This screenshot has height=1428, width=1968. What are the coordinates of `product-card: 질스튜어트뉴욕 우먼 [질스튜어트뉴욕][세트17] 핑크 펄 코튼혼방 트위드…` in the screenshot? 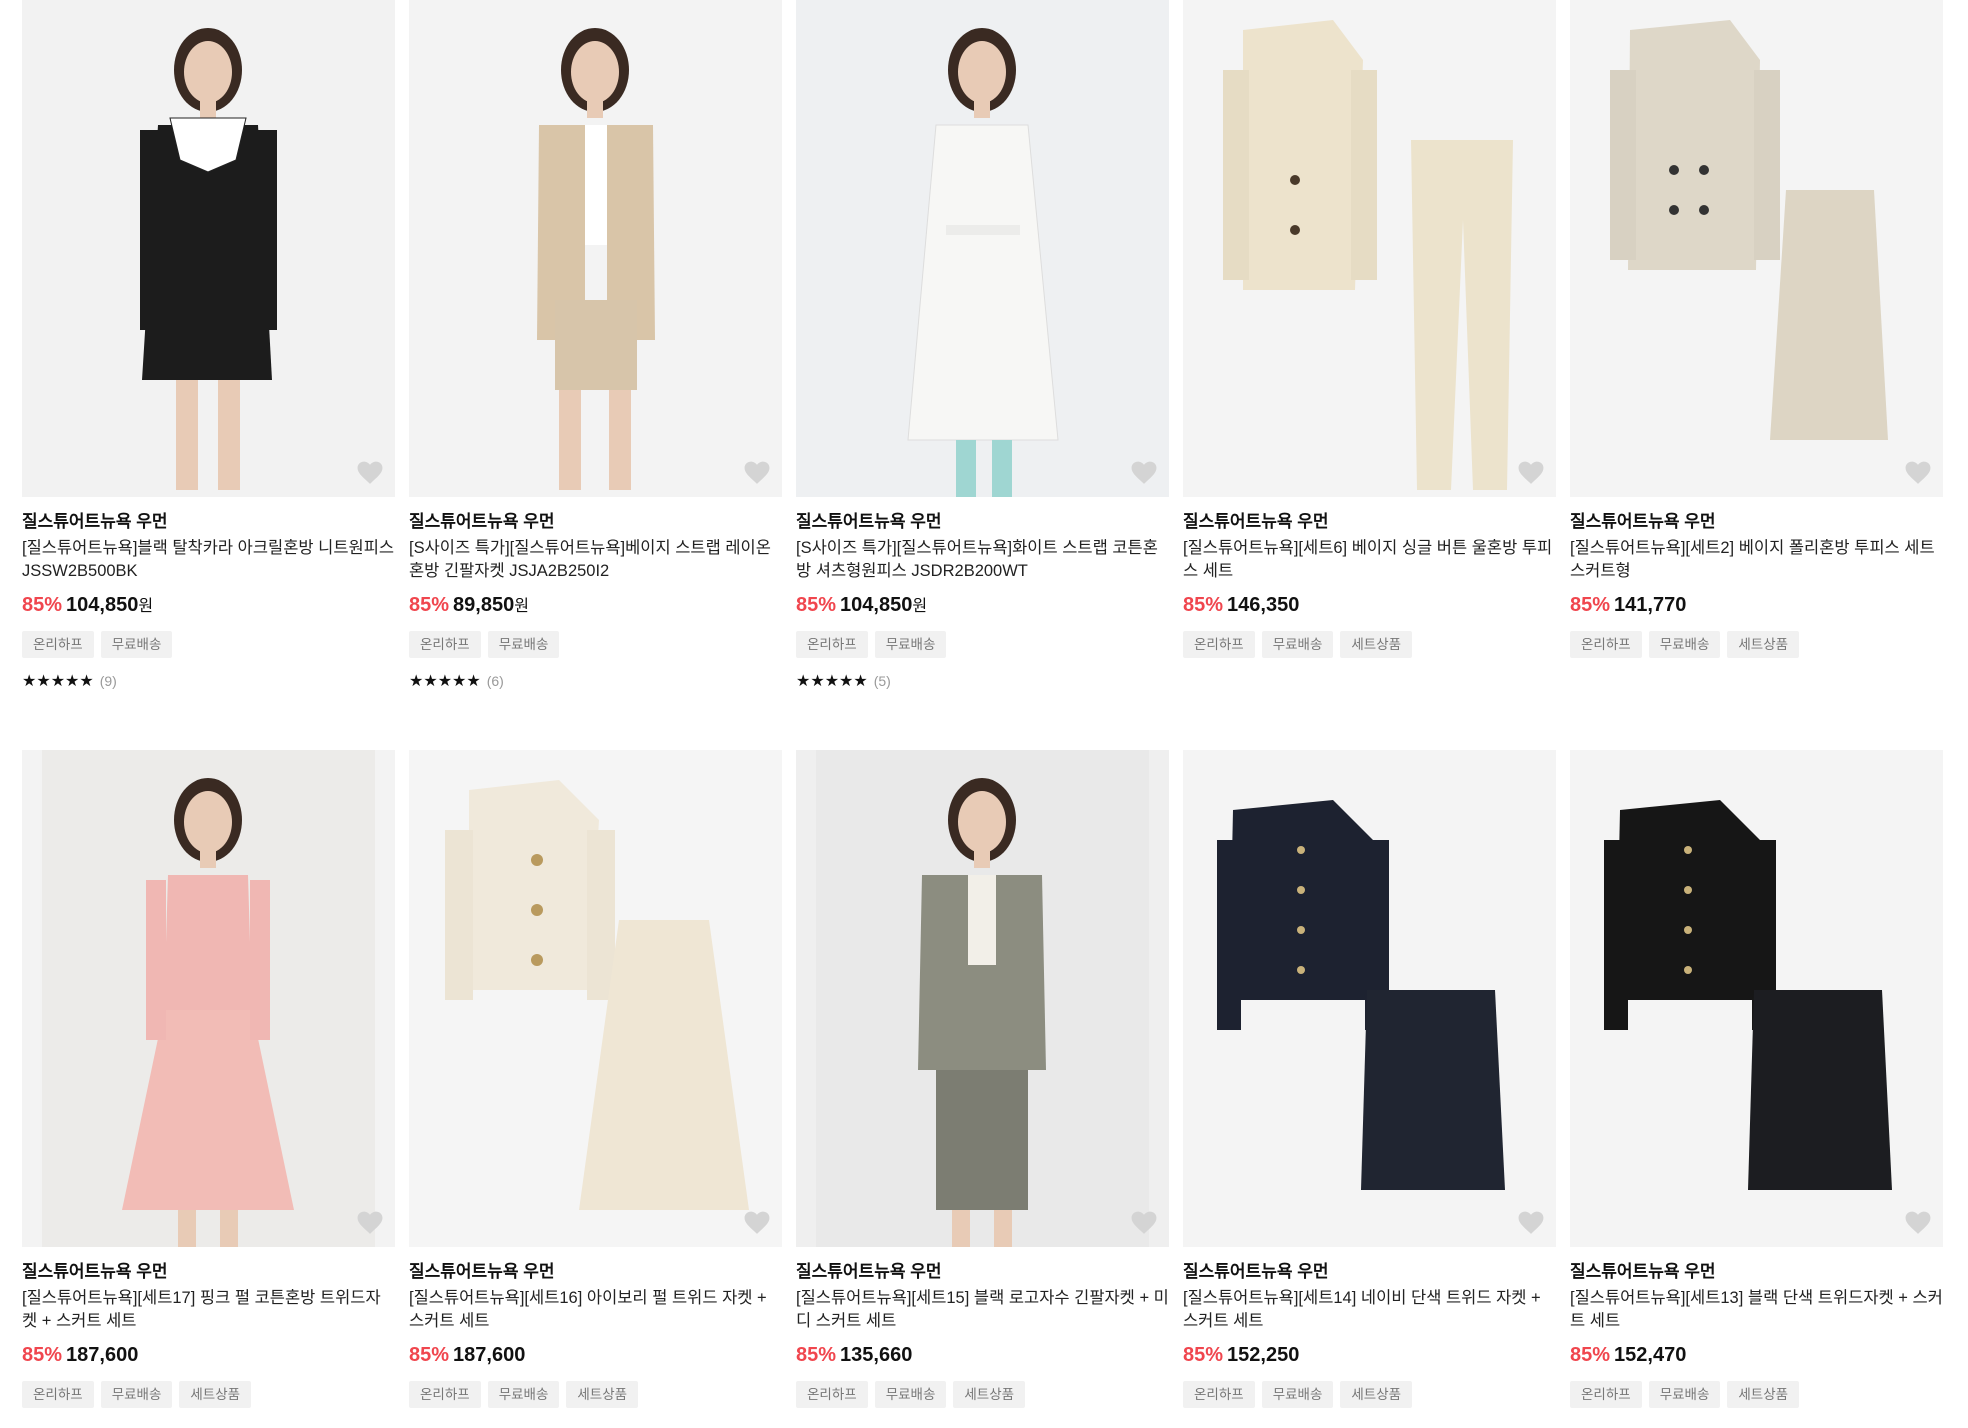 It's located at (208, 1089).